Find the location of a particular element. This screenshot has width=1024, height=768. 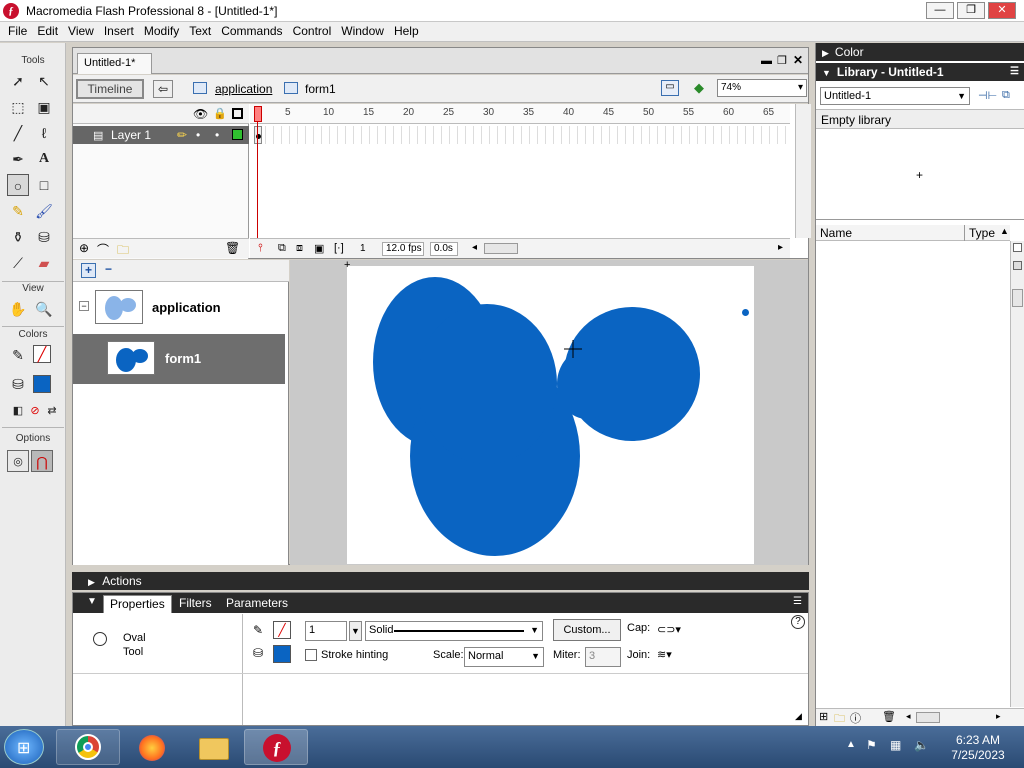

stroke-height-dropdown: ▼ is located at coordinates (355, 631).